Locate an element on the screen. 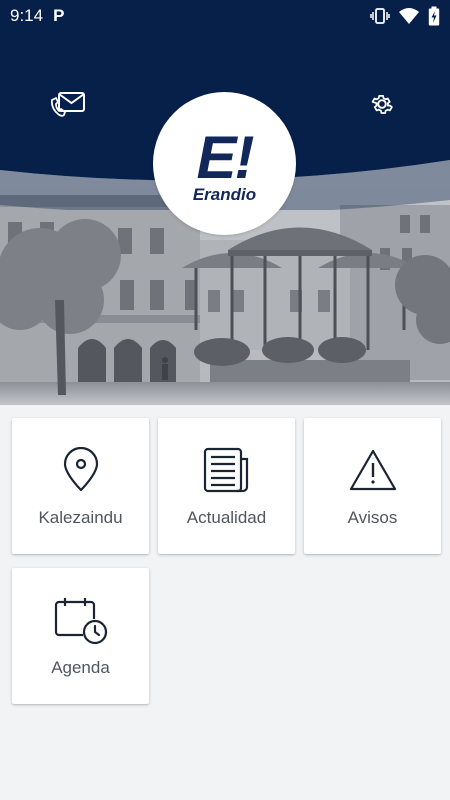  wifi-icon is located at coordinates (409, 16).